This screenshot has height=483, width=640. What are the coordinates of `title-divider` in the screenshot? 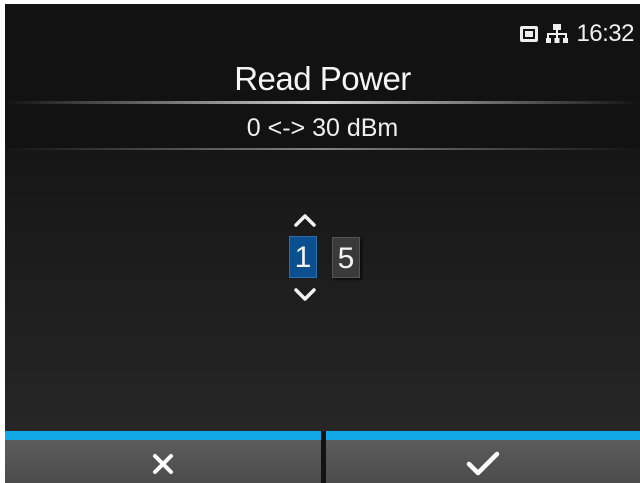 It's located at (322, 102).